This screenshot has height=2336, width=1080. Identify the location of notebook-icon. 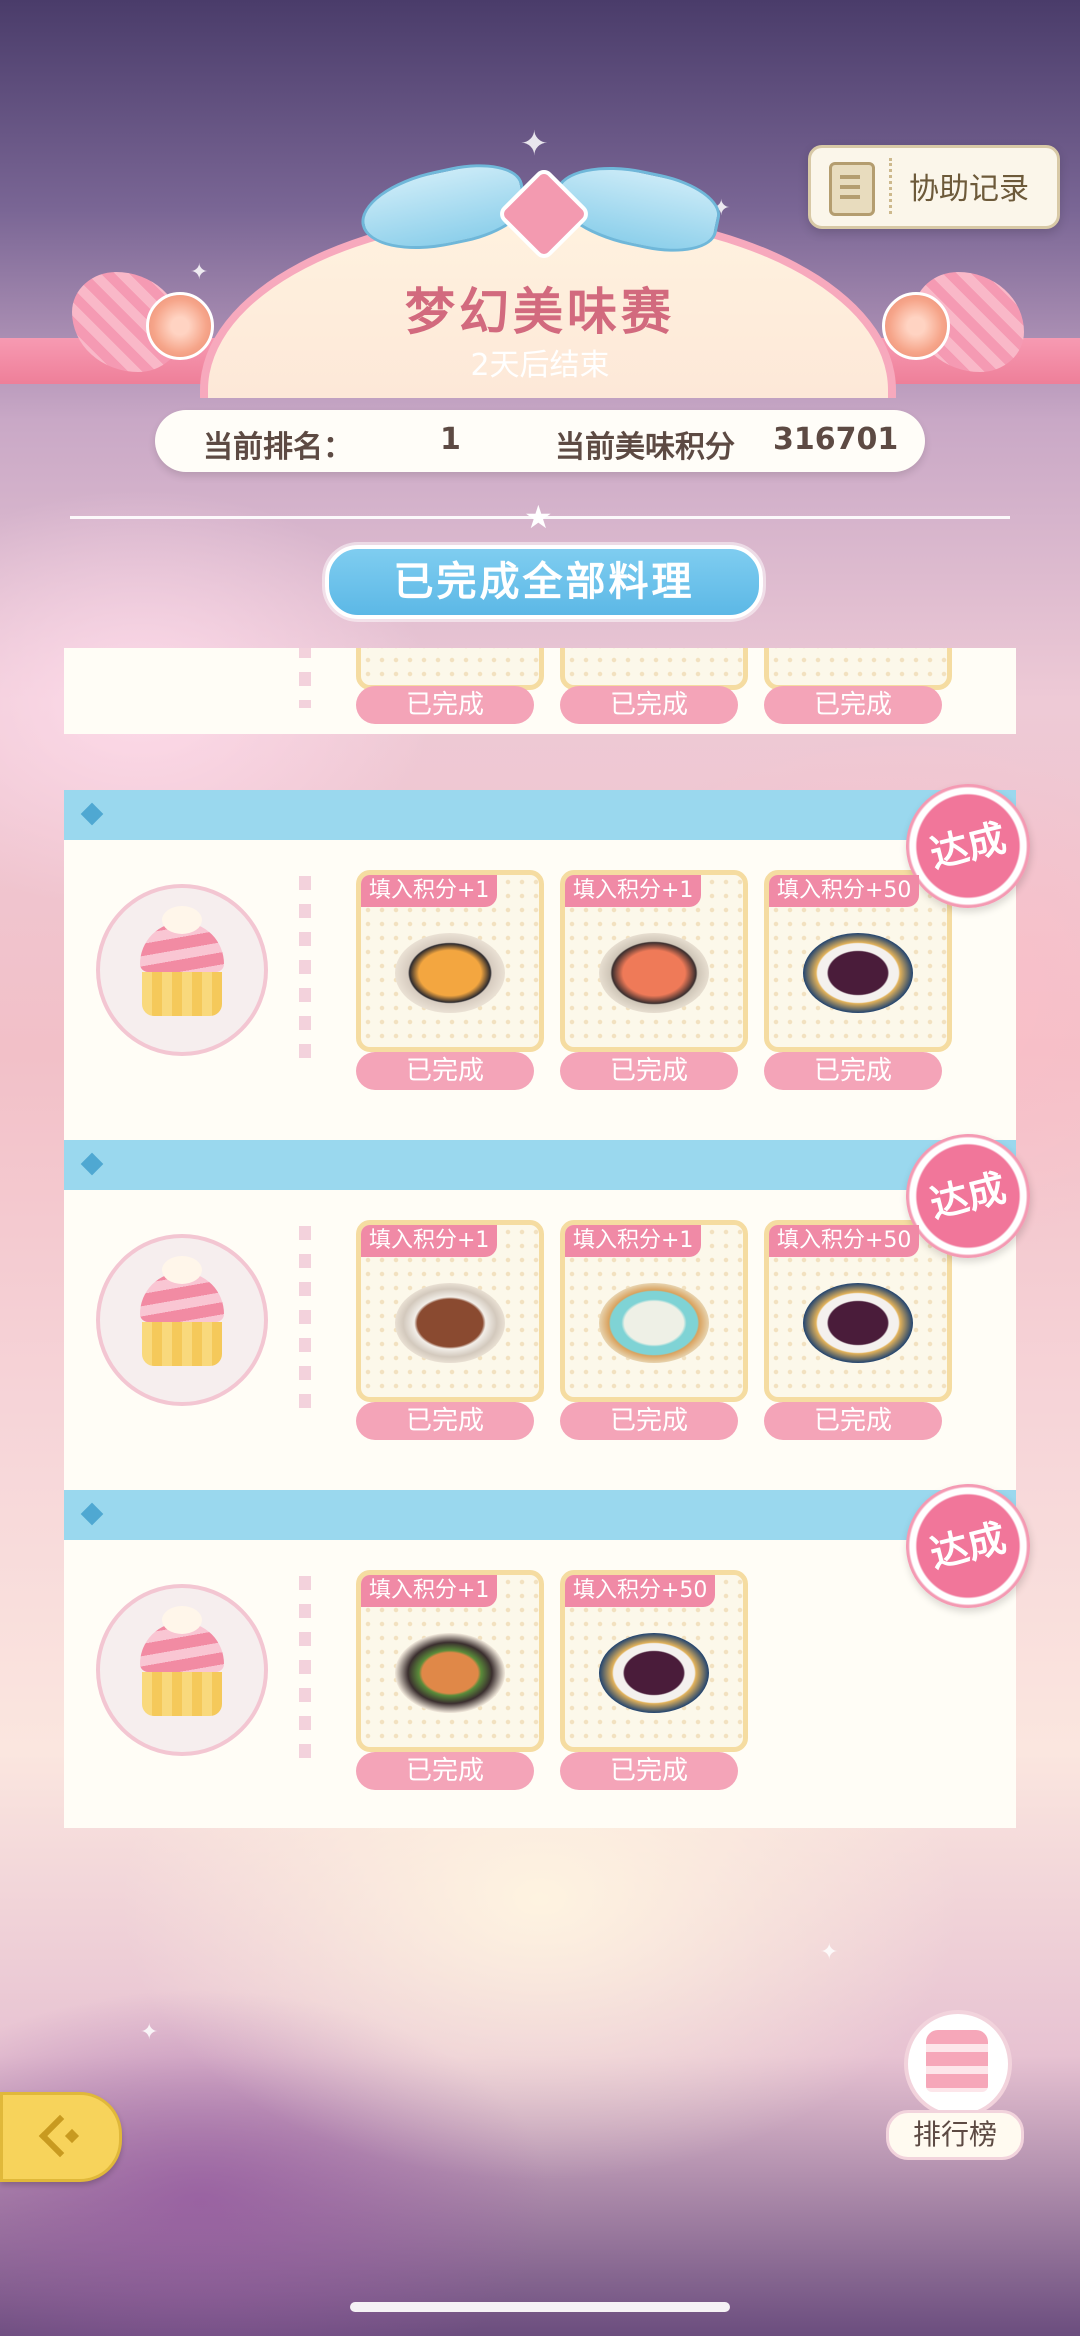
(852, 189).